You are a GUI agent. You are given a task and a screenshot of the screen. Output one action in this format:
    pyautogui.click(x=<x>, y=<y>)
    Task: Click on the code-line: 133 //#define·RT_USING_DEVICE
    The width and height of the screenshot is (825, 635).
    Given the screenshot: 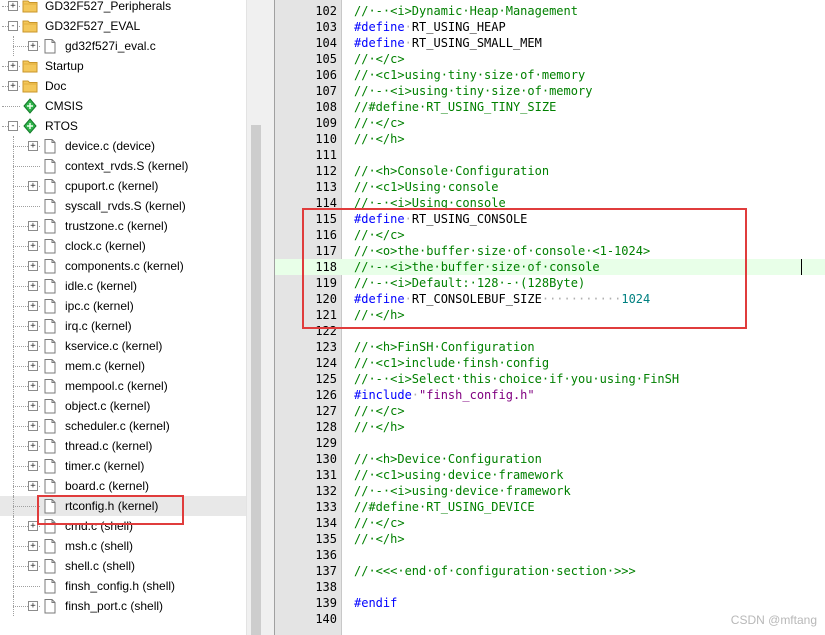 What is the action you would take?
    pyautogui.click(x=550, y=507)
    